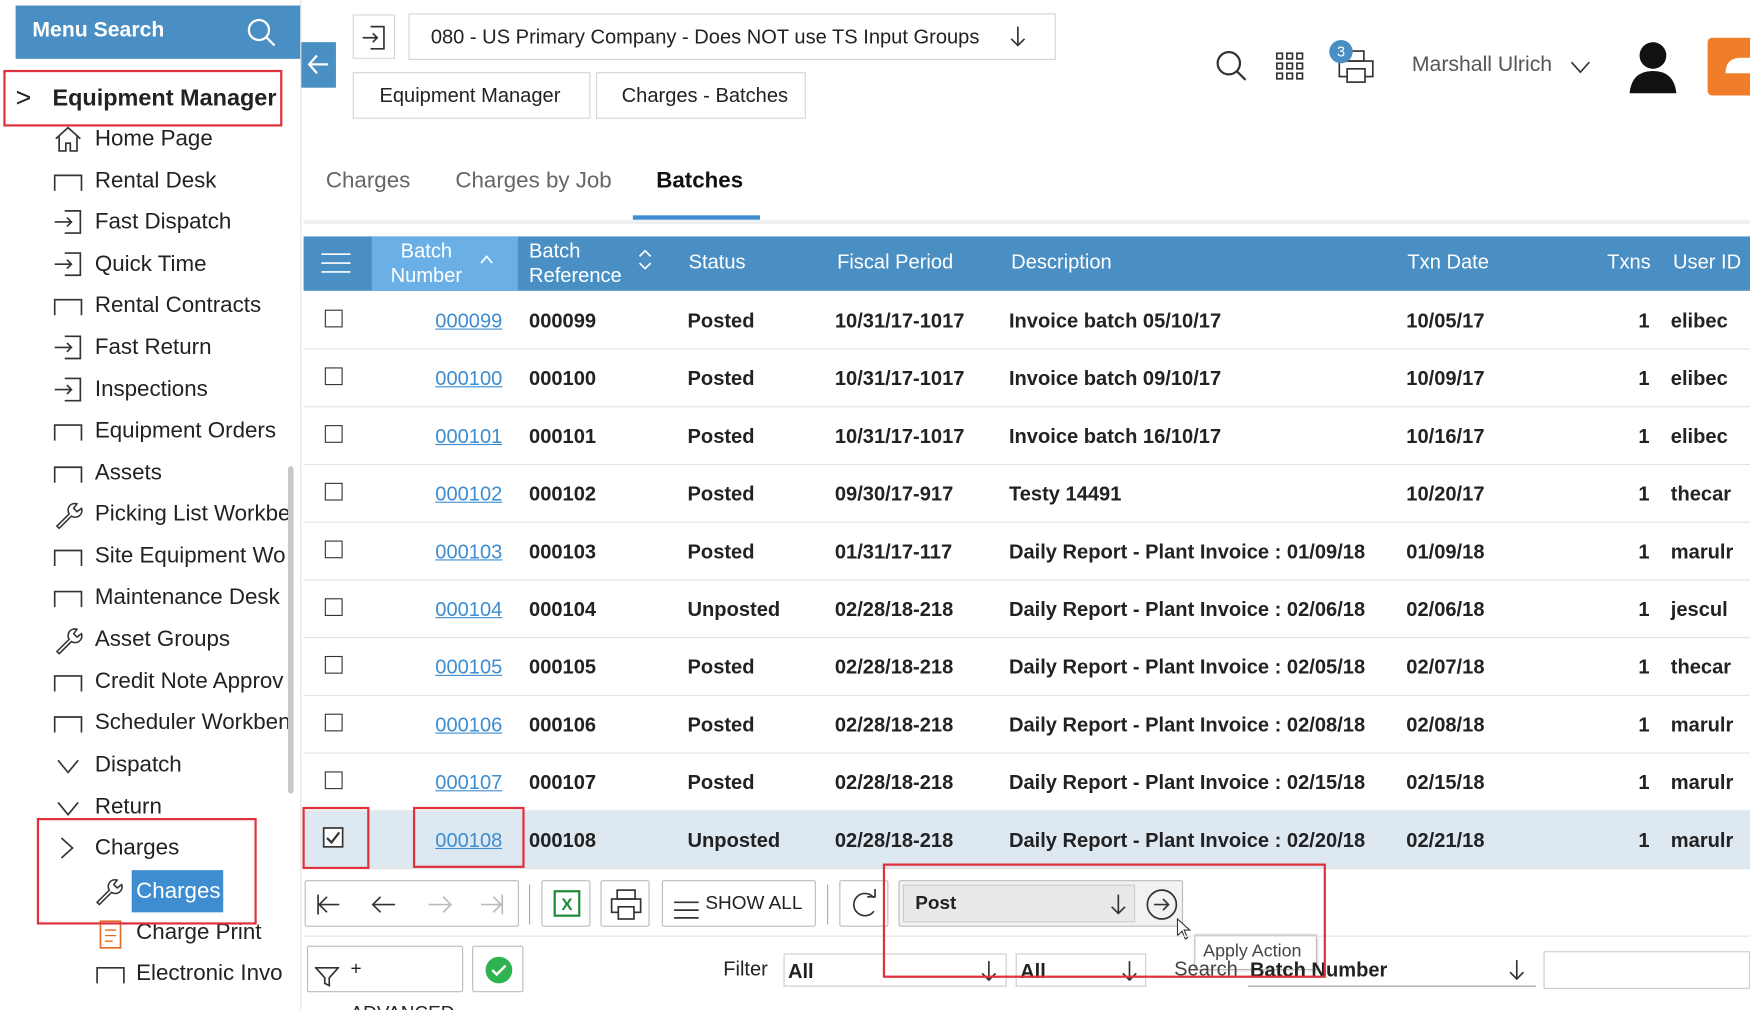 The width and height of the screenshot is (1750, 1010). I want to click on batch-reference: 000103, so click(563, 551).